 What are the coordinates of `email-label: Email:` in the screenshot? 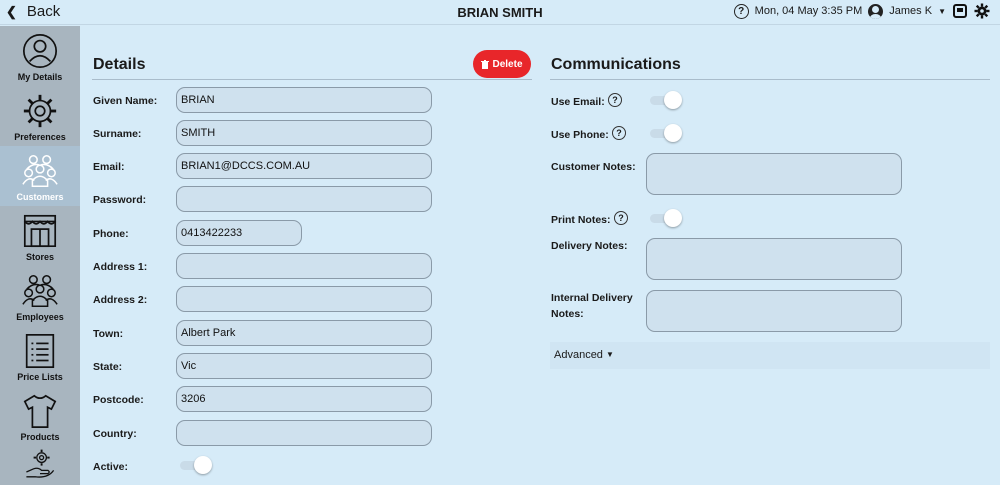 It's located at (109, 167).